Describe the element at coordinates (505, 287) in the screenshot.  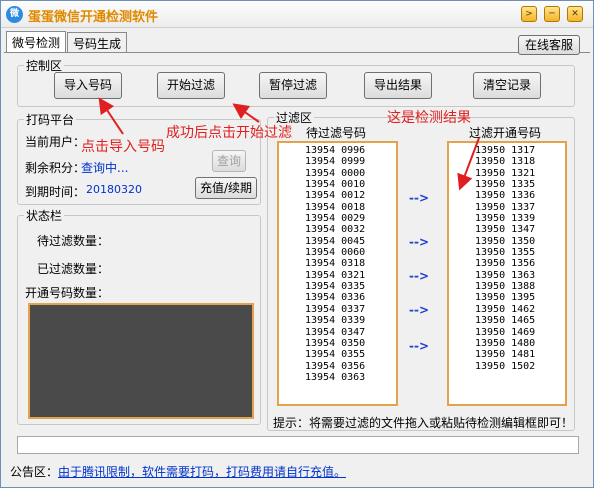
I see `list-item: 13950 1388` at that location.